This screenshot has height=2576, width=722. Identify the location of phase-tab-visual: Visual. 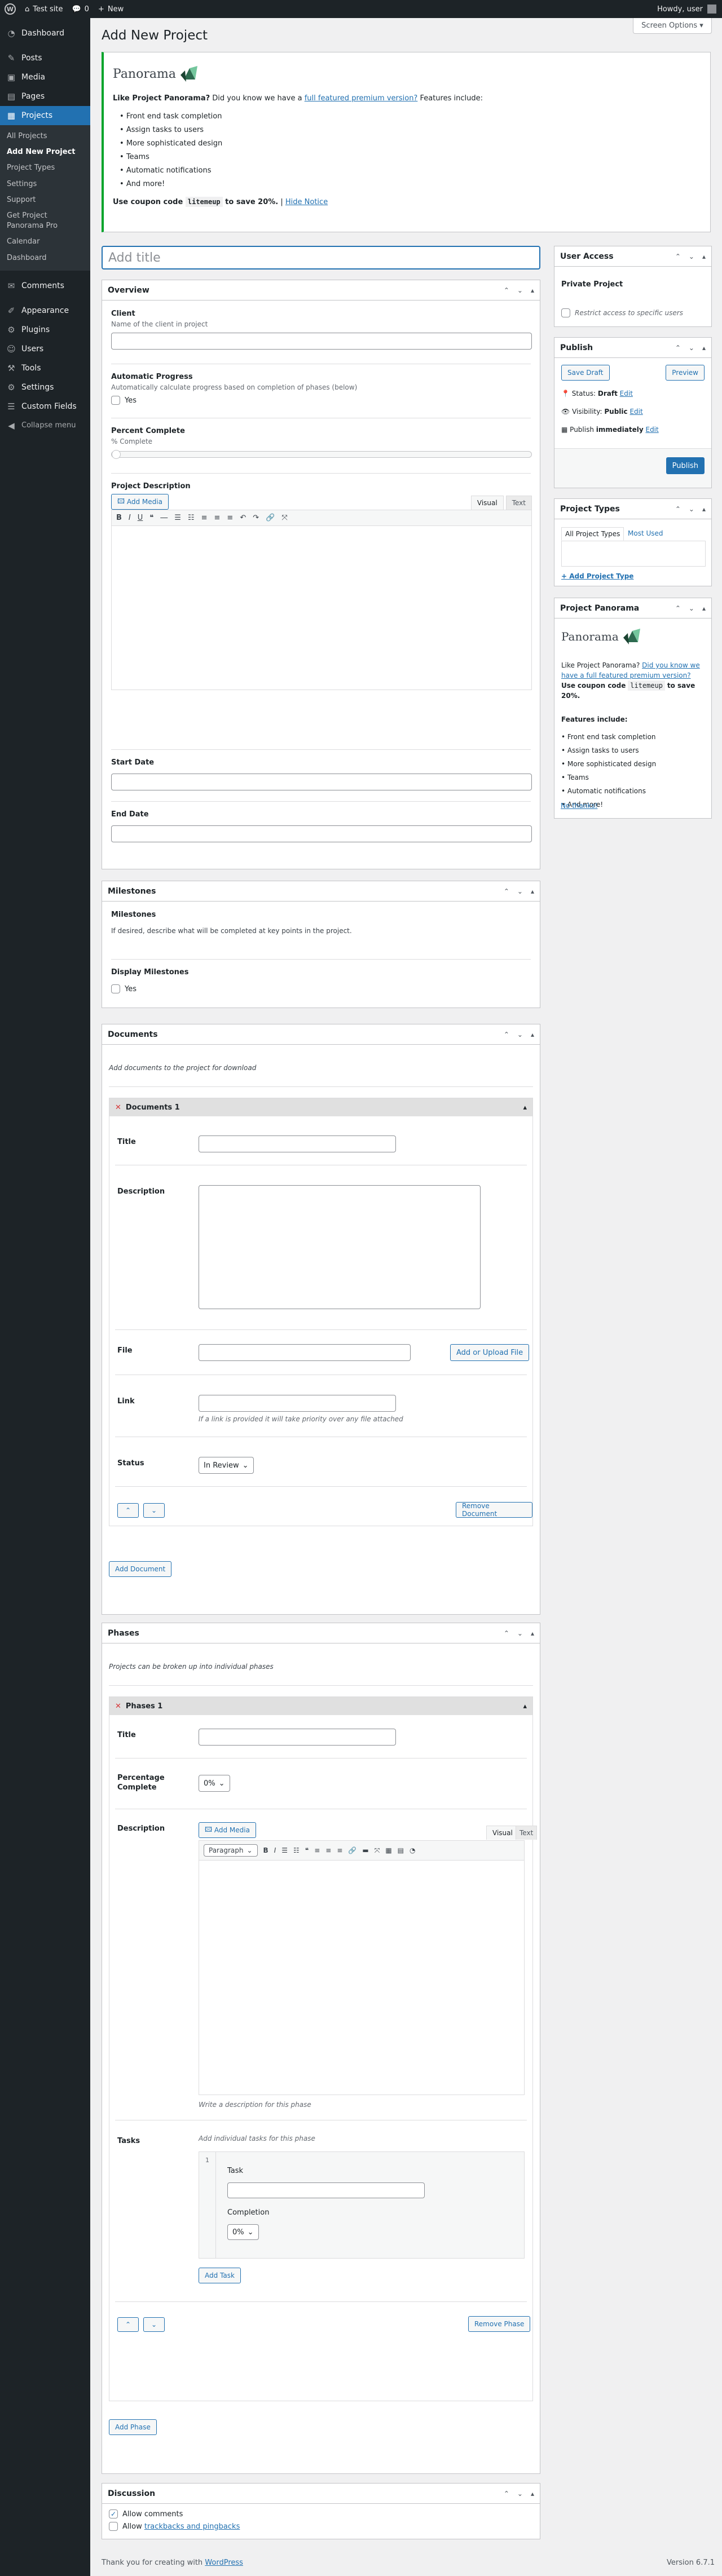
(502, 1833).